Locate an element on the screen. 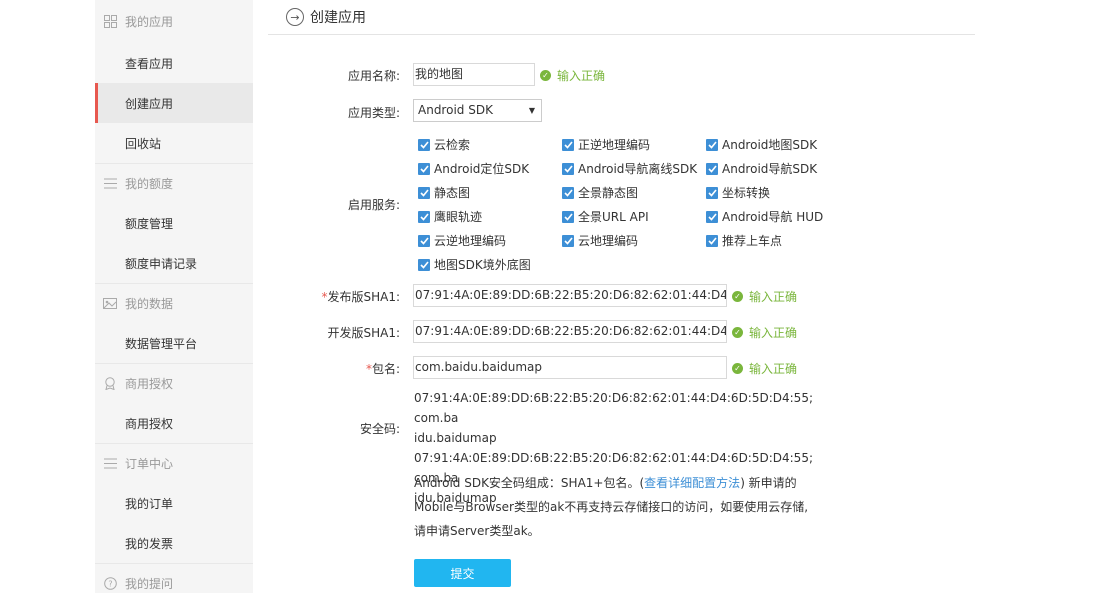  note-line-2: Mobile与Browser类型的ak不再支持云存储接口的访问，如要使用云存储, is located at coordinates (611, 507).